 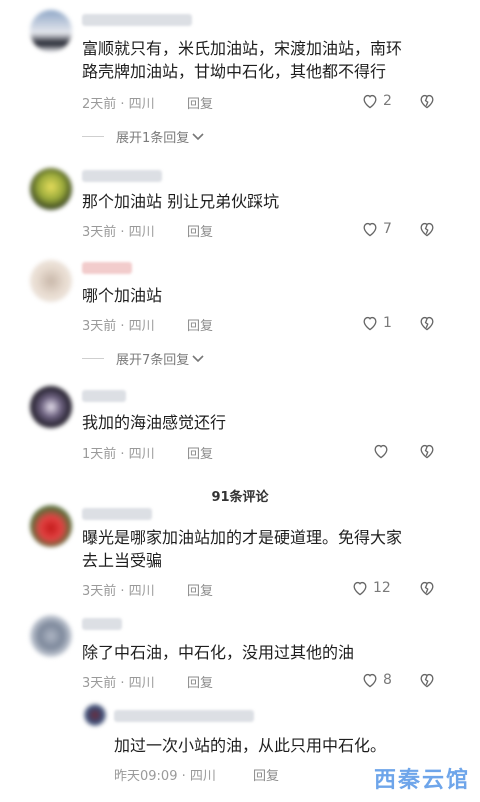 I want to click on like-button, so click(x=383, y=451).